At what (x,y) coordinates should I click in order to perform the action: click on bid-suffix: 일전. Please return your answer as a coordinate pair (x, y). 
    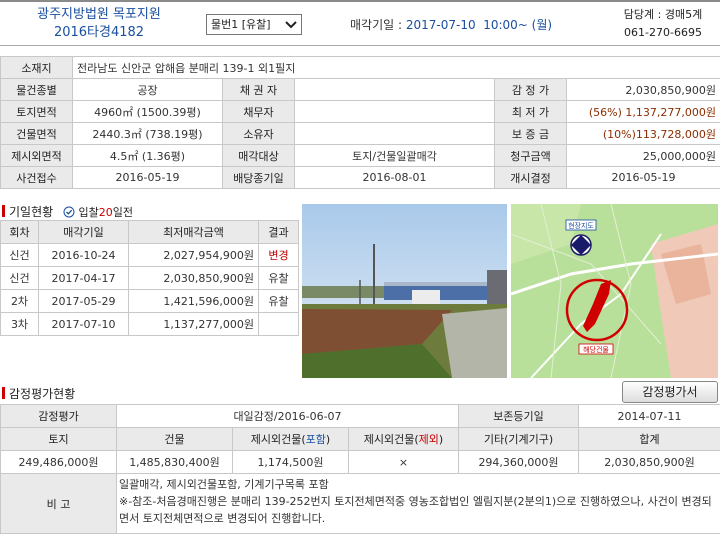
    Looking at the image, I should click on (122, 212).